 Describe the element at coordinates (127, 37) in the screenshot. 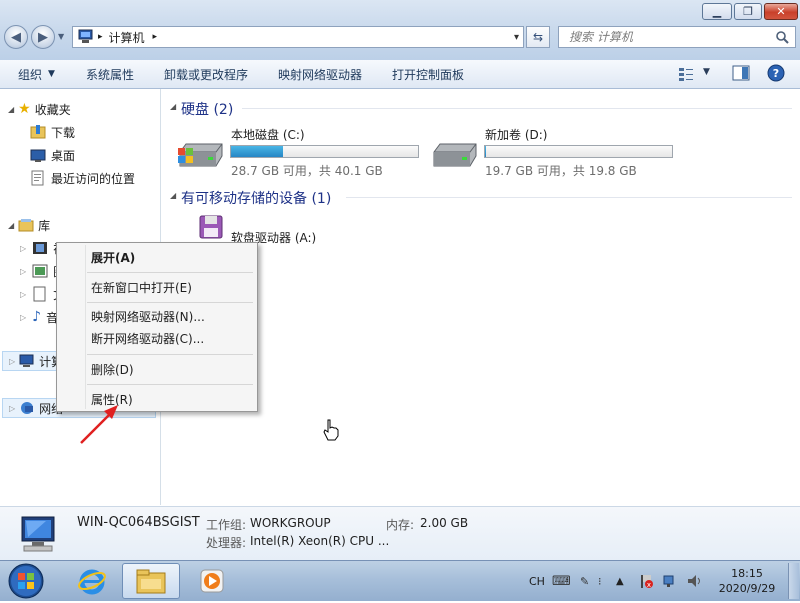

I see `breadcrumb-computer: 计算机` at that location.